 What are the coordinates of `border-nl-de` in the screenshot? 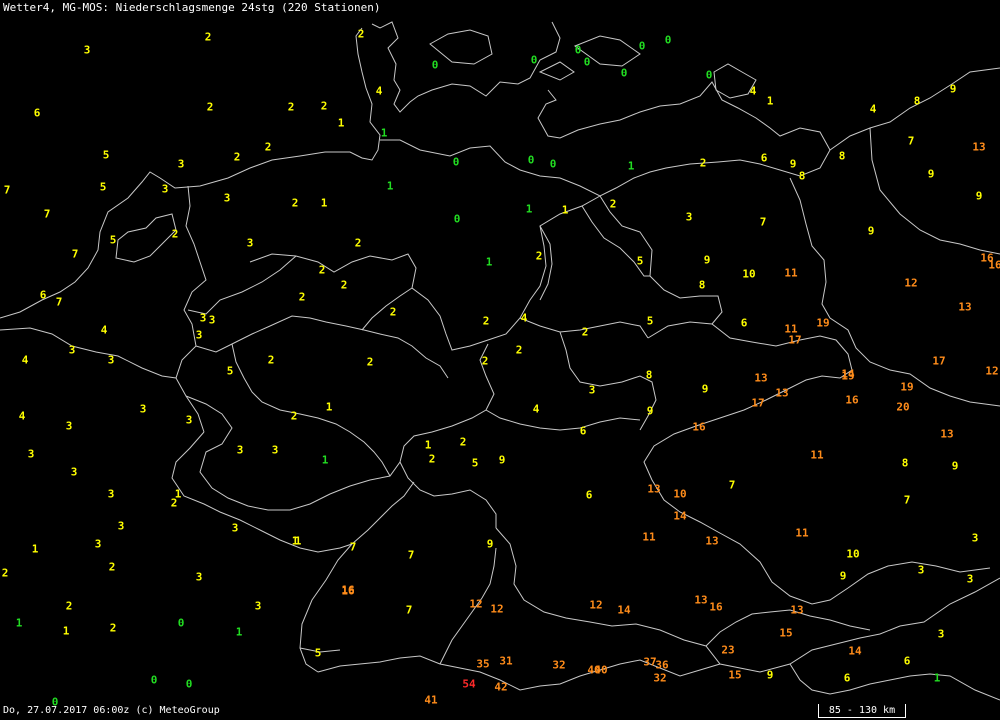 It's located at (191, 309).